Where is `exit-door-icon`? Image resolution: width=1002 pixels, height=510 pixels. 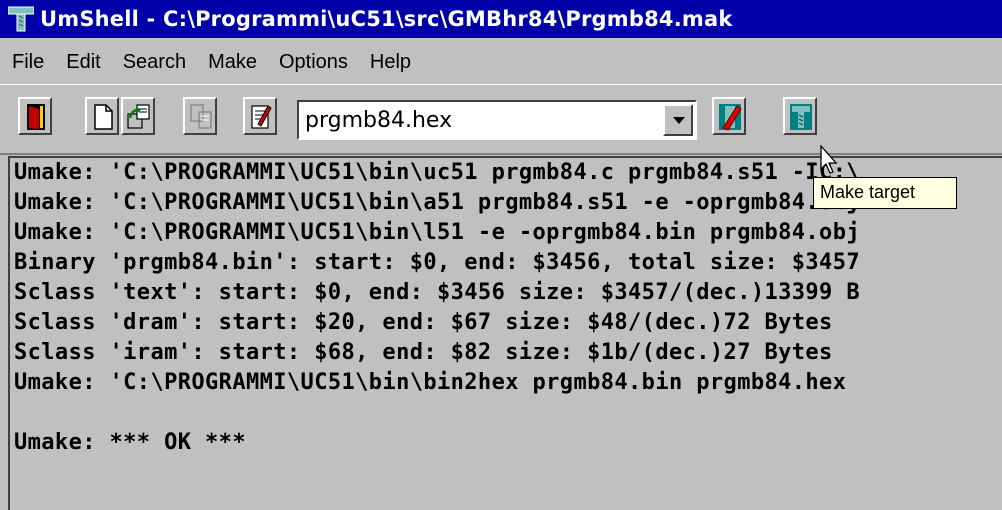 exit-door-icon is located at coordinates (36, 117).